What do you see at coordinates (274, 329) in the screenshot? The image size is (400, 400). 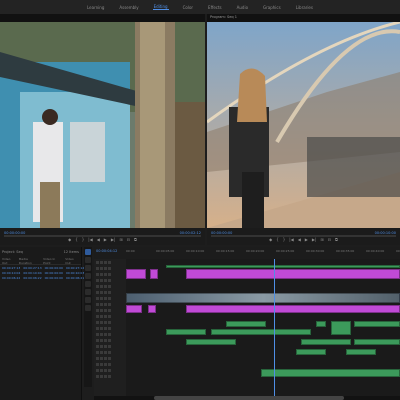 I see `playhead` at bounding box center [274, 329].